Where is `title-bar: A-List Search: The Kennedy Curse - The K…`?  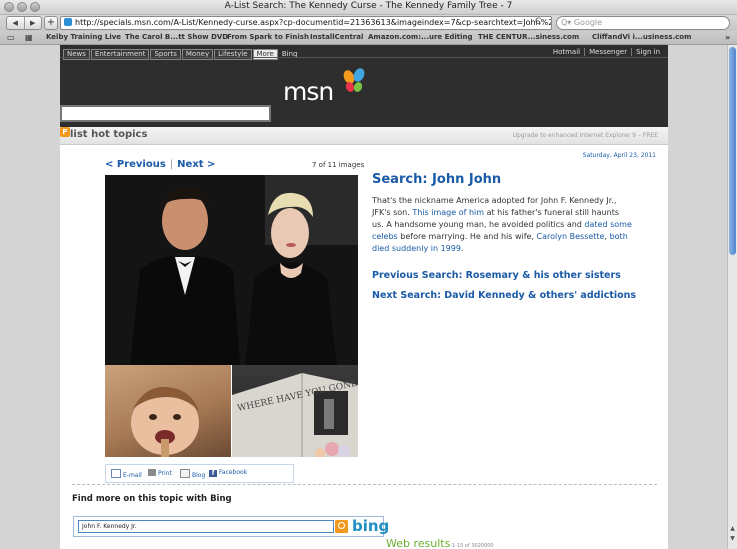
title-bar: A-List Search: The Kennedy Curse - The K… is located at coordinates (368, 7).